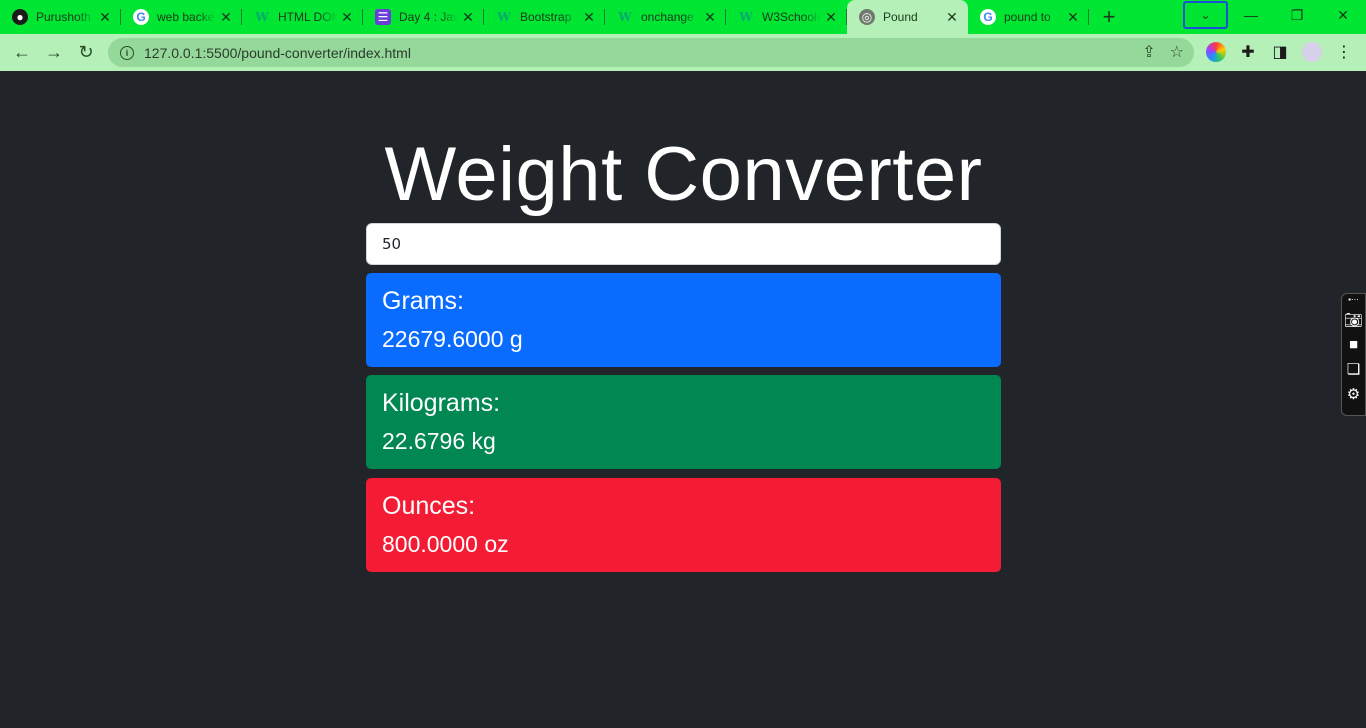 The height and width of the screenshot is (728, 1366). I want to click on window-capture-icon: ❏, so click(1353, 369).